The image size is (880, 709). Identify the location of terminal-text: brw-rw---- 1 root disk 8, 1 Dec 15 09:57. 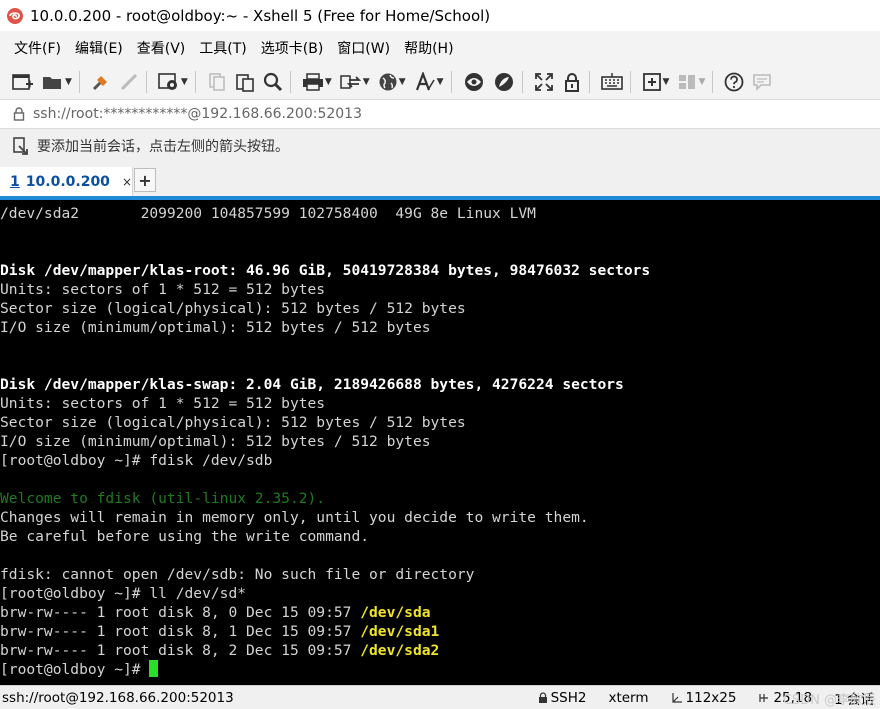
(180, 631).